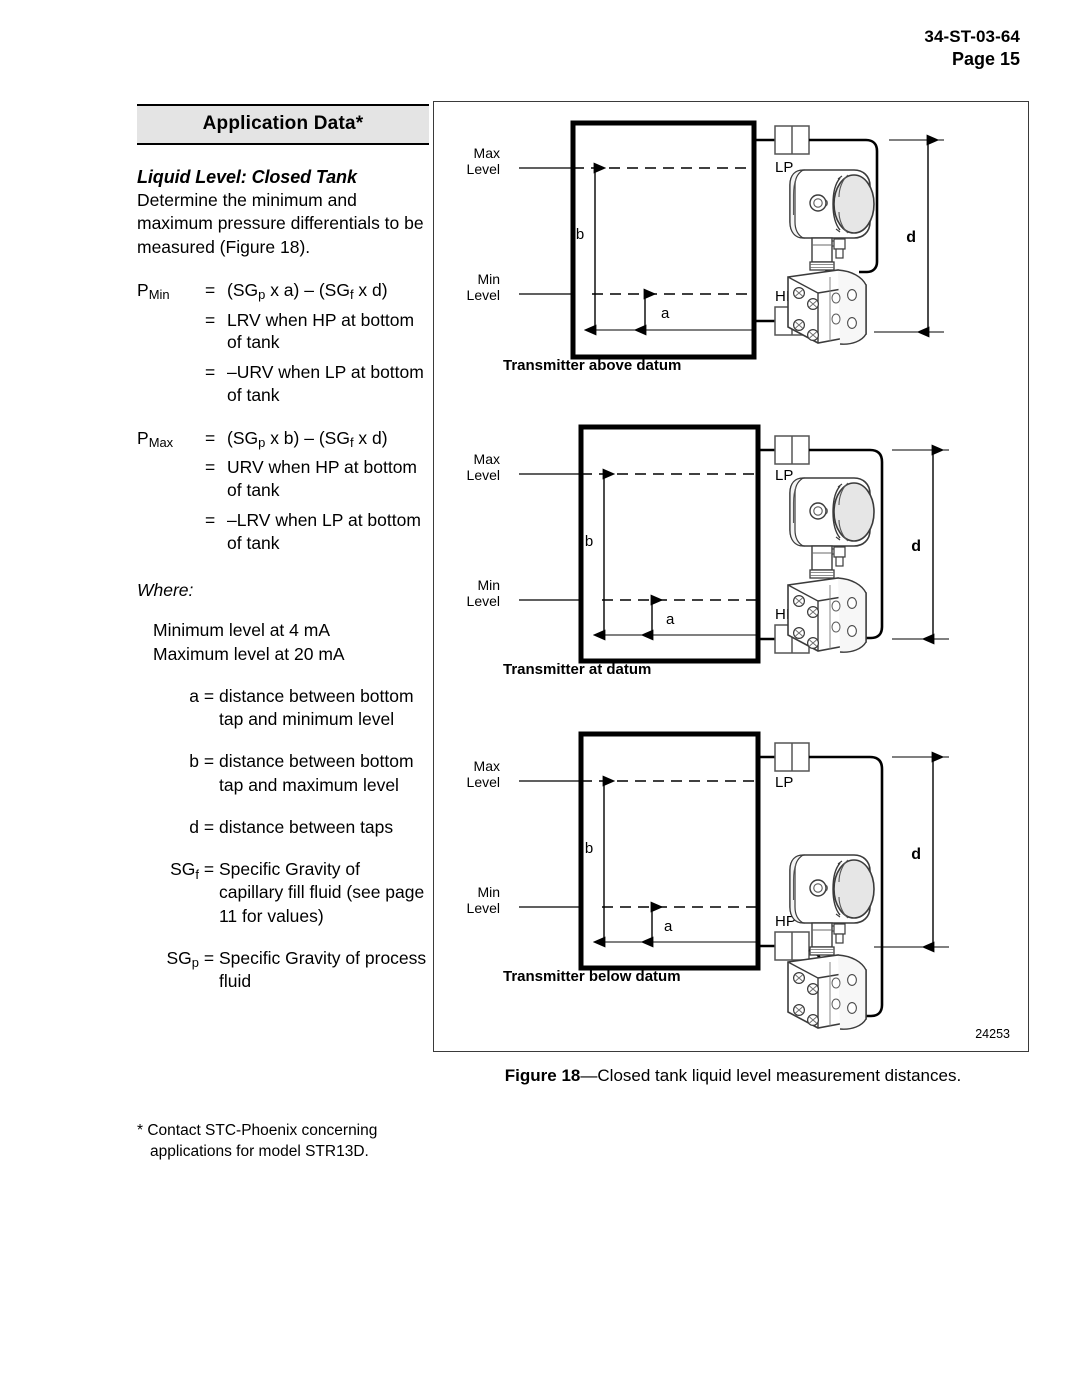 Image resolution: width=1080 pixels, height=1397 pixels. I want to click on footnote-line-2: applications for model STR13D., so click(259, 1152).